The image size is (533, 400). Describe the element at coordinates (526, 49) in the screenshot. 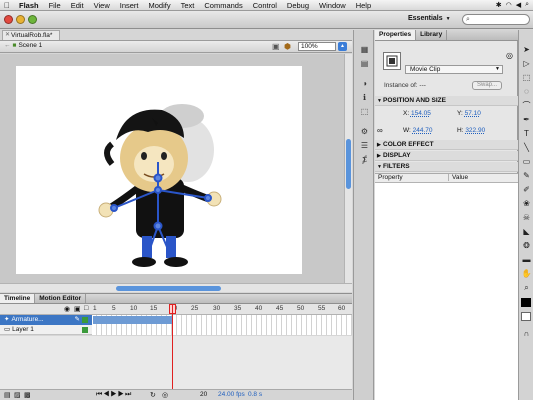

I see `selection-tool-icon: ➤` at that location.